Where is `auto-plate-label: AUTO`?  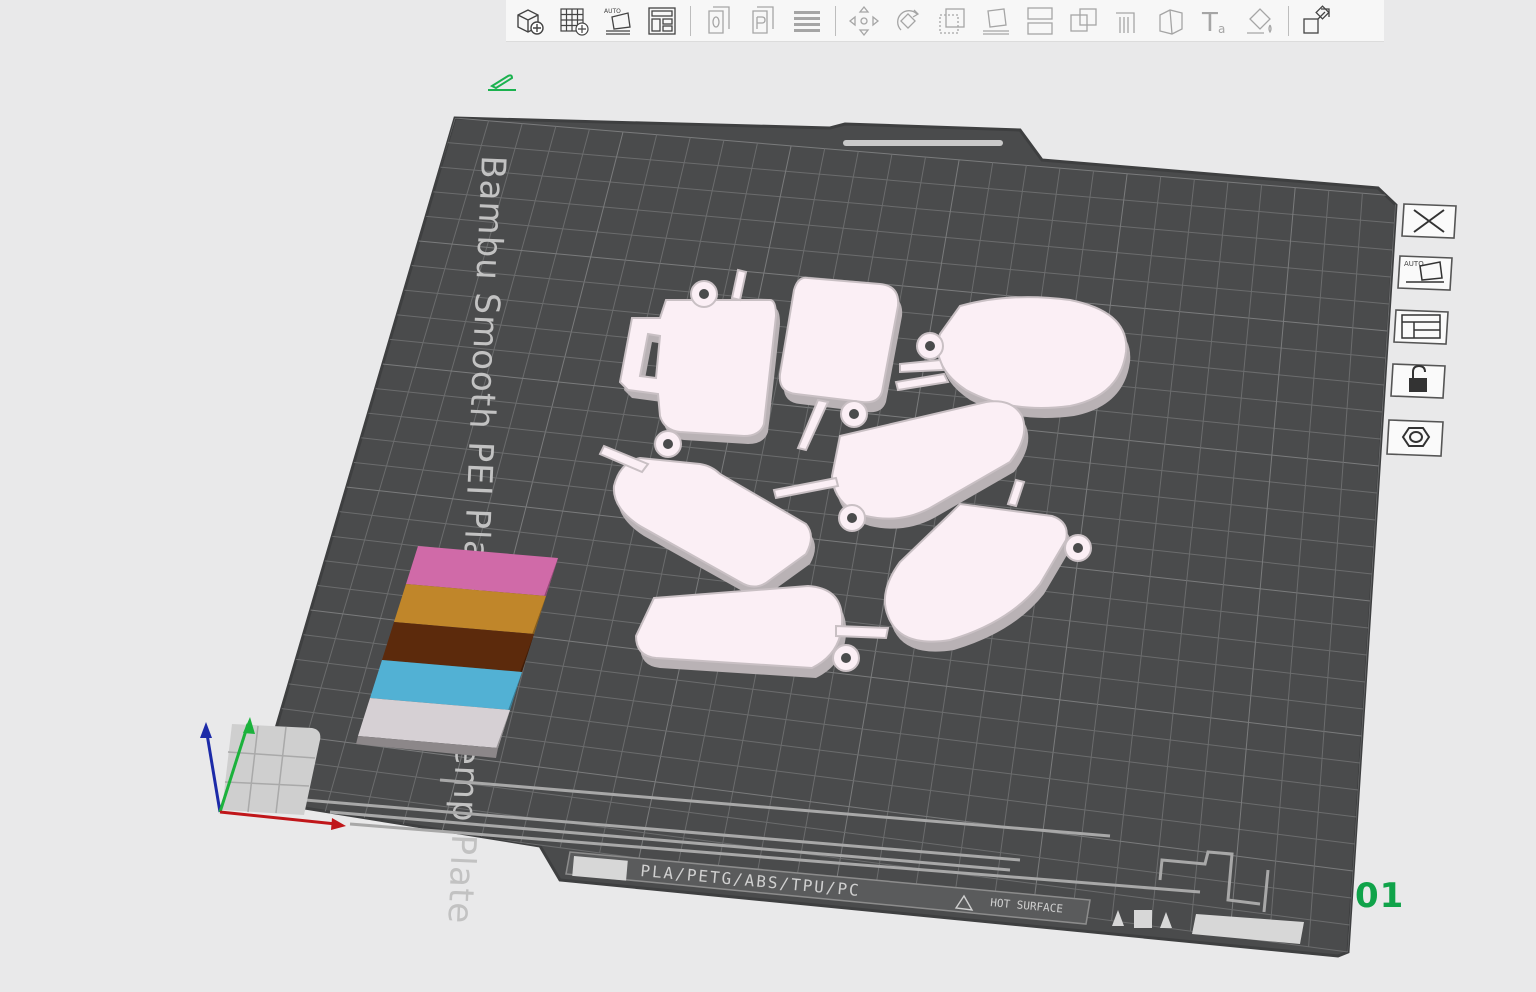 auto-plate-label: AUTO is located at coordinates (1414, 264).